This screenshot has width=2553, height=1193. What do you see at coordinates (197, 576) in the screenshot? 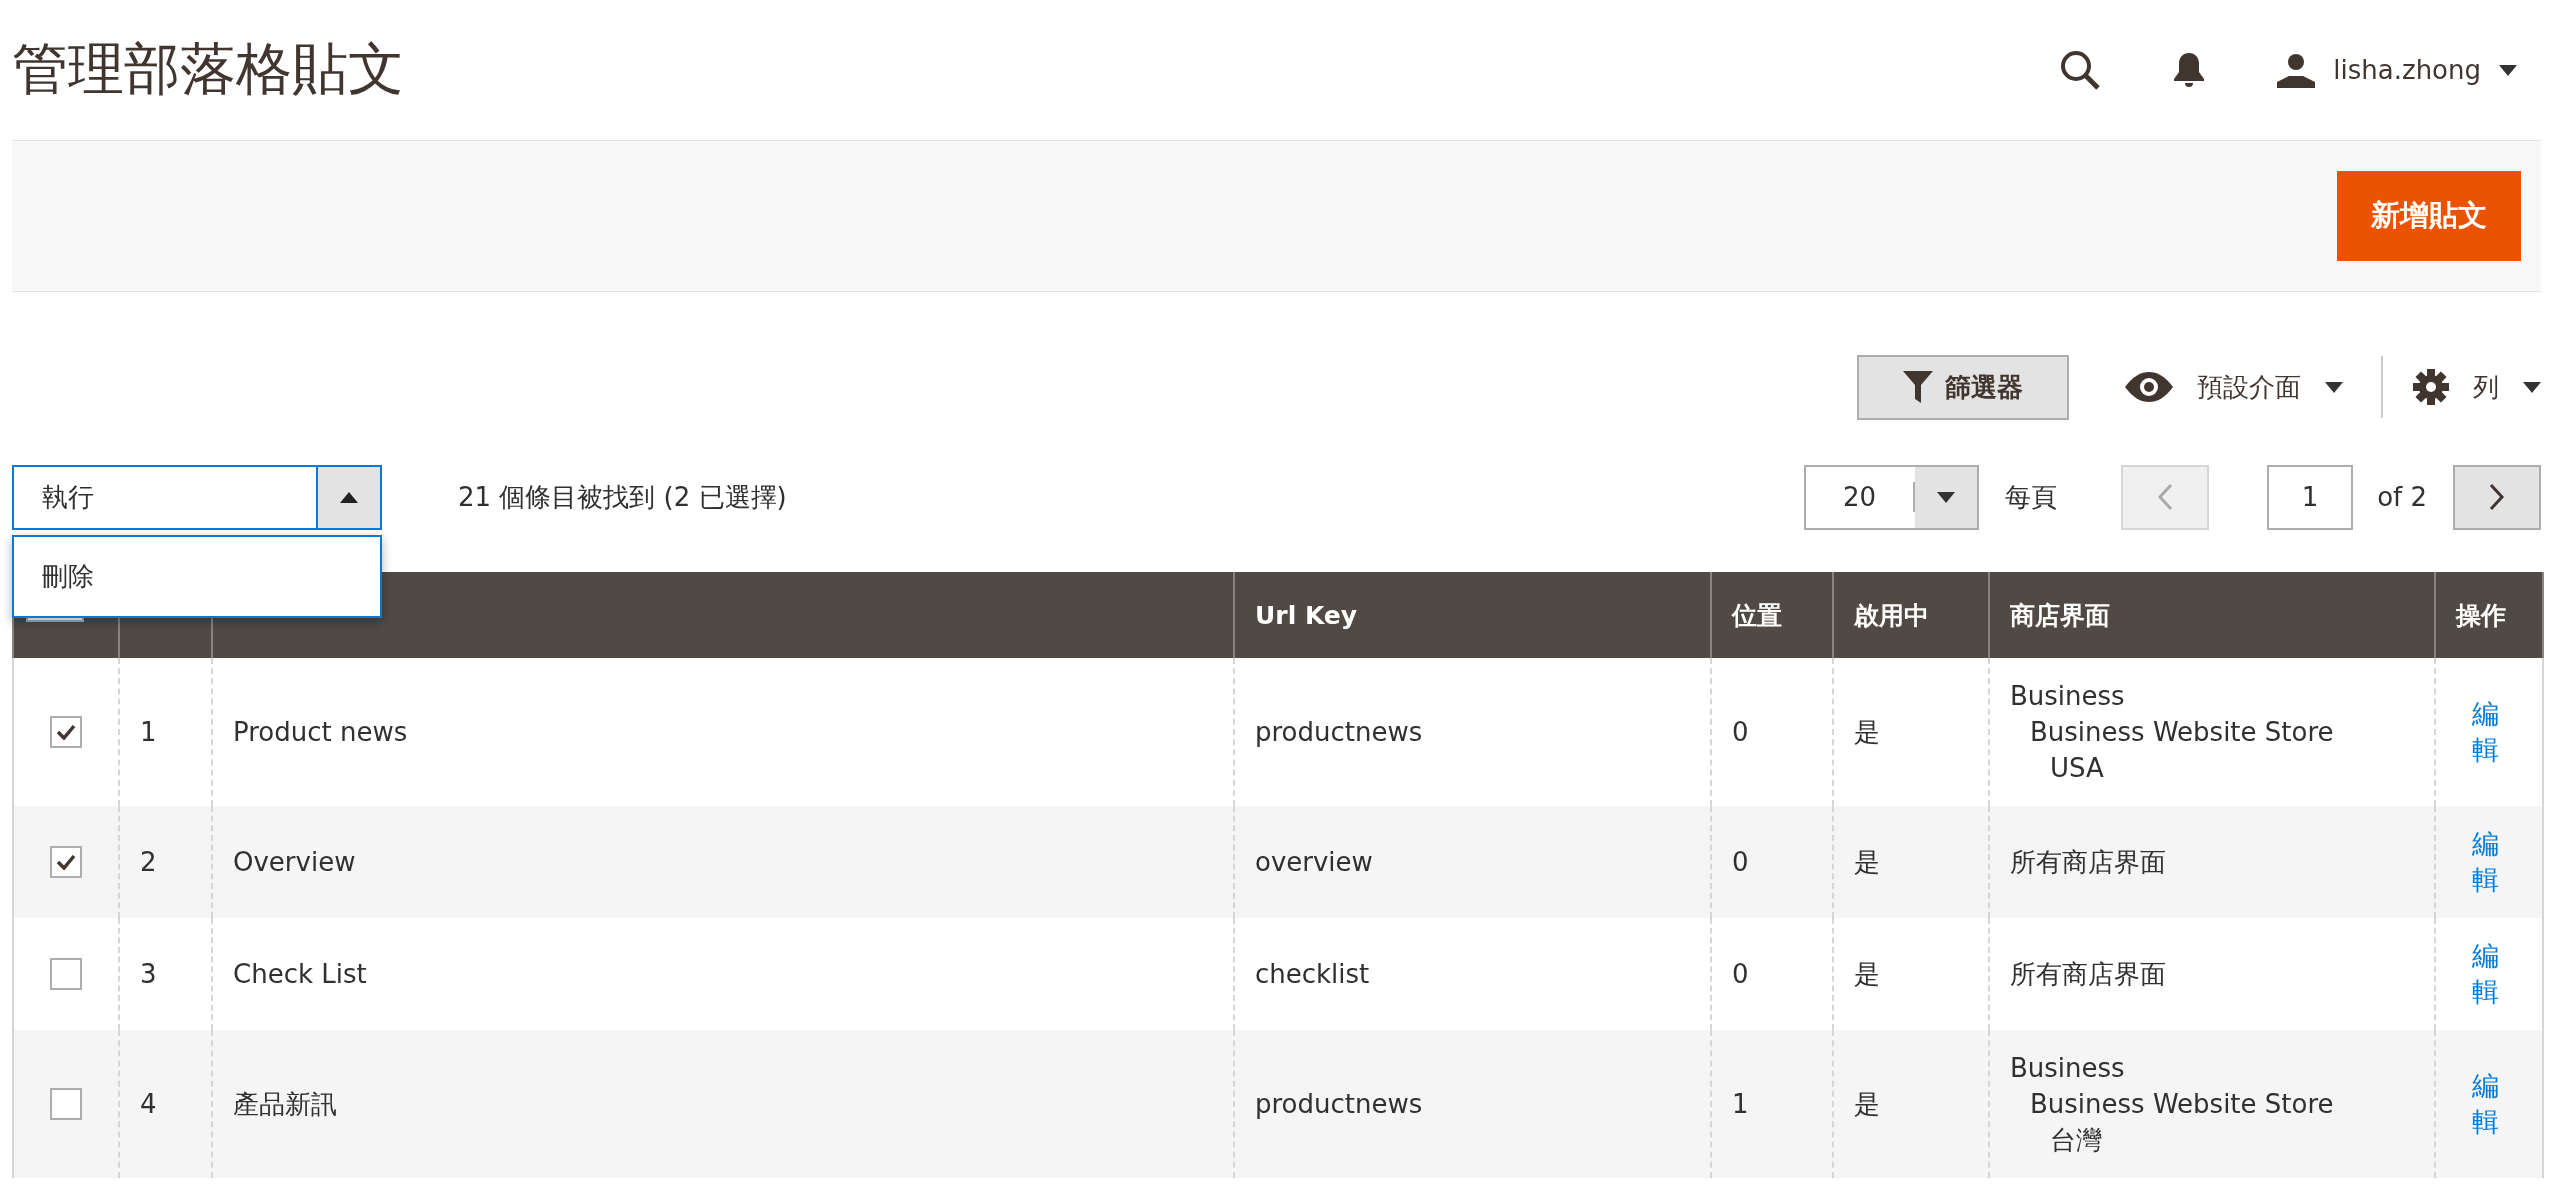
I see `menu-option: 刪除` at bounding box center [197, 576].